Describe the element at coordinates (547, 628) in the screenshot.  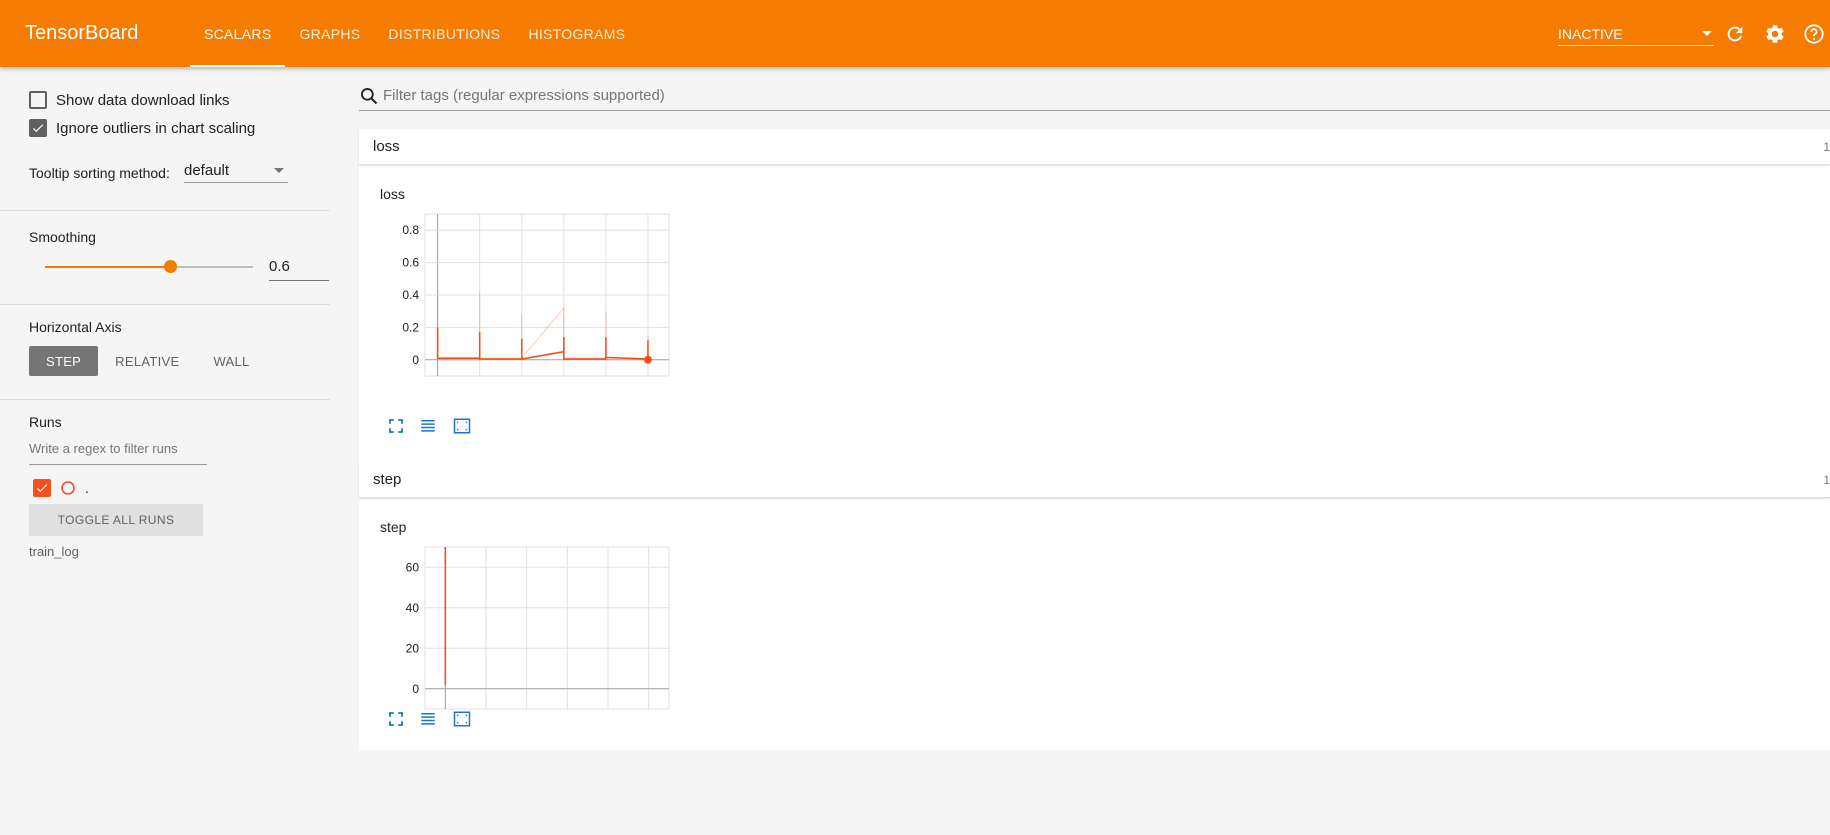
I see `plot-area` at that location.